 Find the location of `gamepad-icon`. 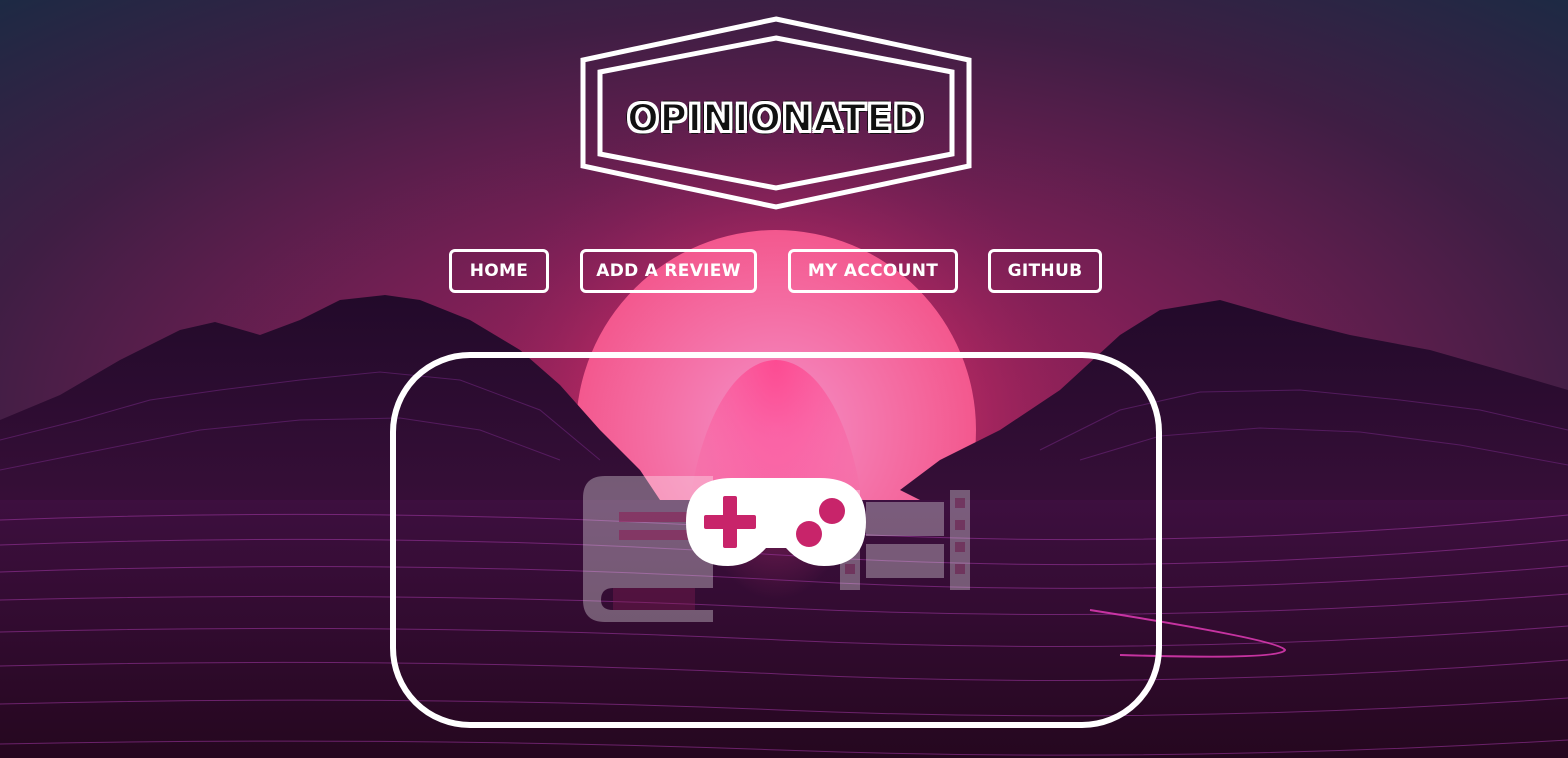

gamepad-icon is located at coordinates (776, 522).